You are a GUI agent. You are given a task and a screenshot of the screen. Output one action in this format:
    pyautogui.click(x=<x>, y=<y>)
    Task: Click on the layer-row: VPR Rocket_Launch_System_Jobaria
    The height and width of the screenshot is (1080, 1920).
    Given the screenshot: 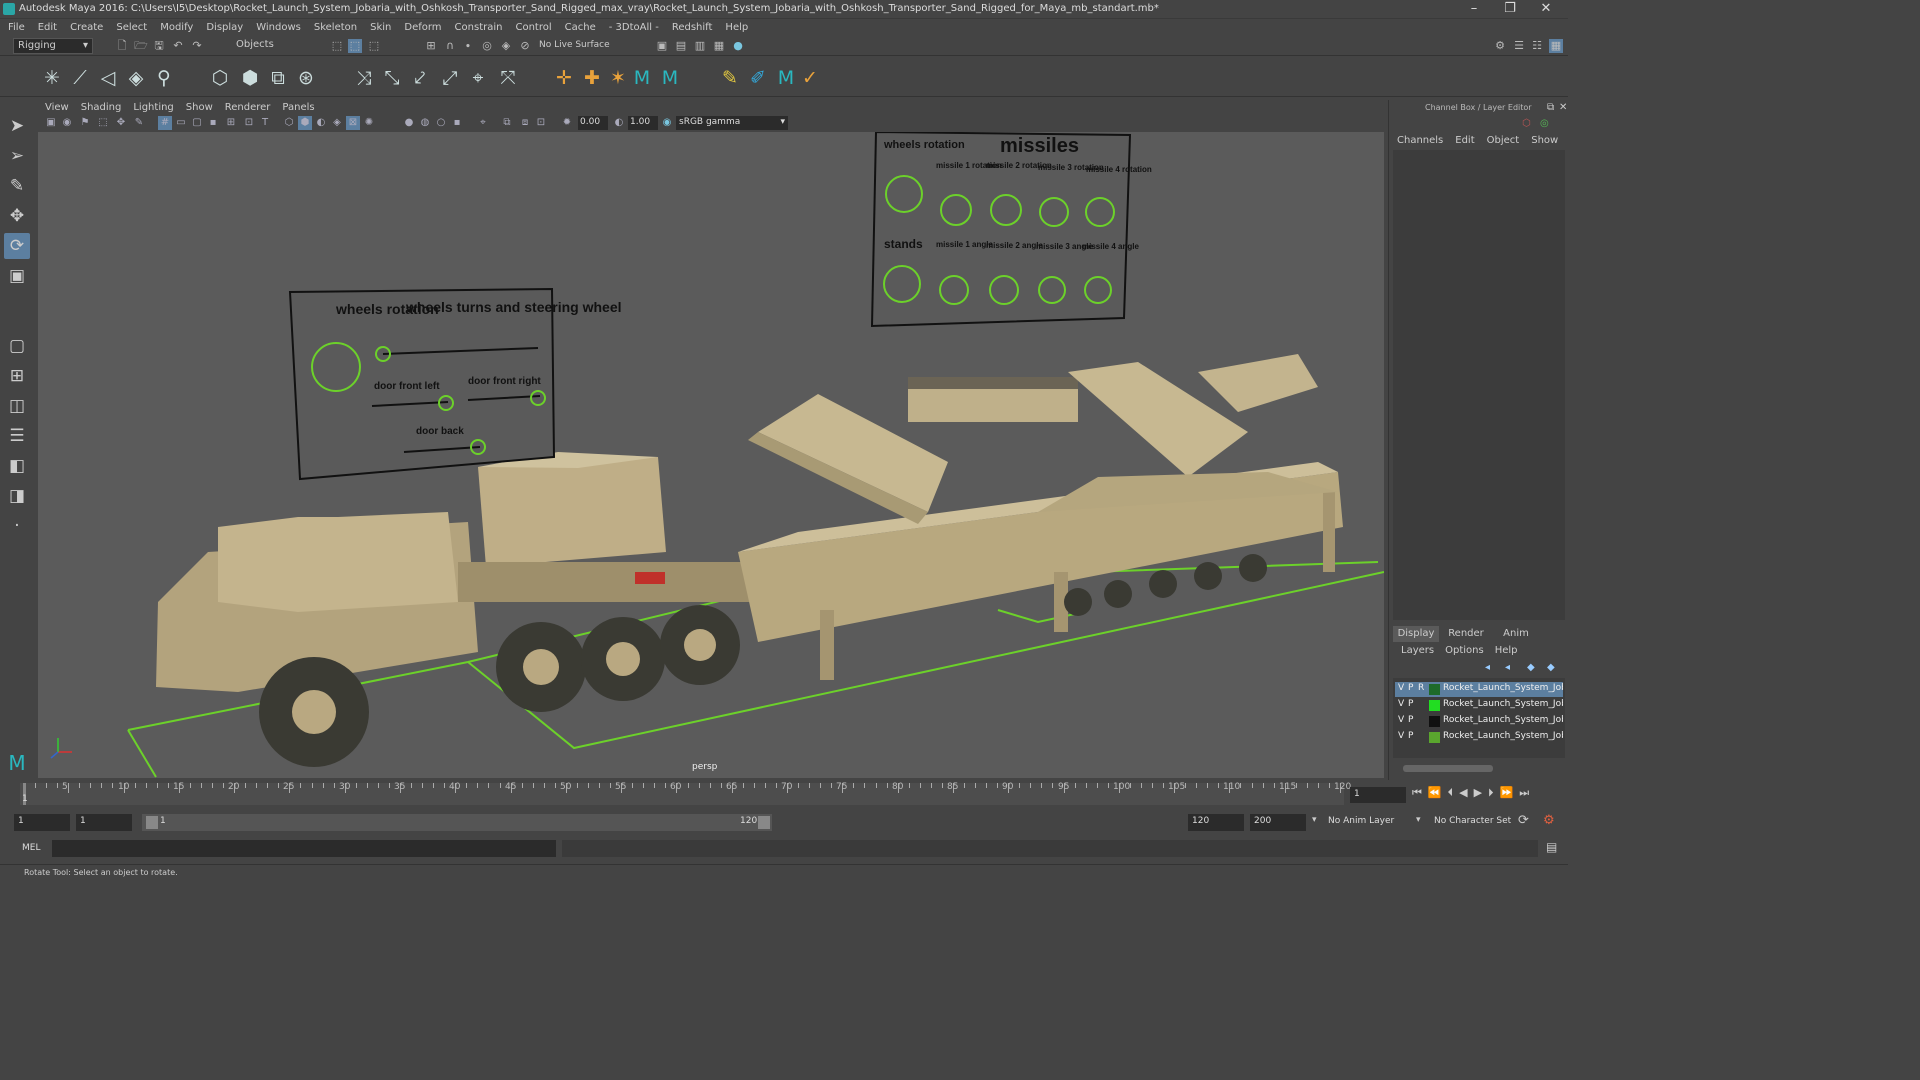 What is the action you would take?
    pyautogui.click(x=1479, y=689)
    